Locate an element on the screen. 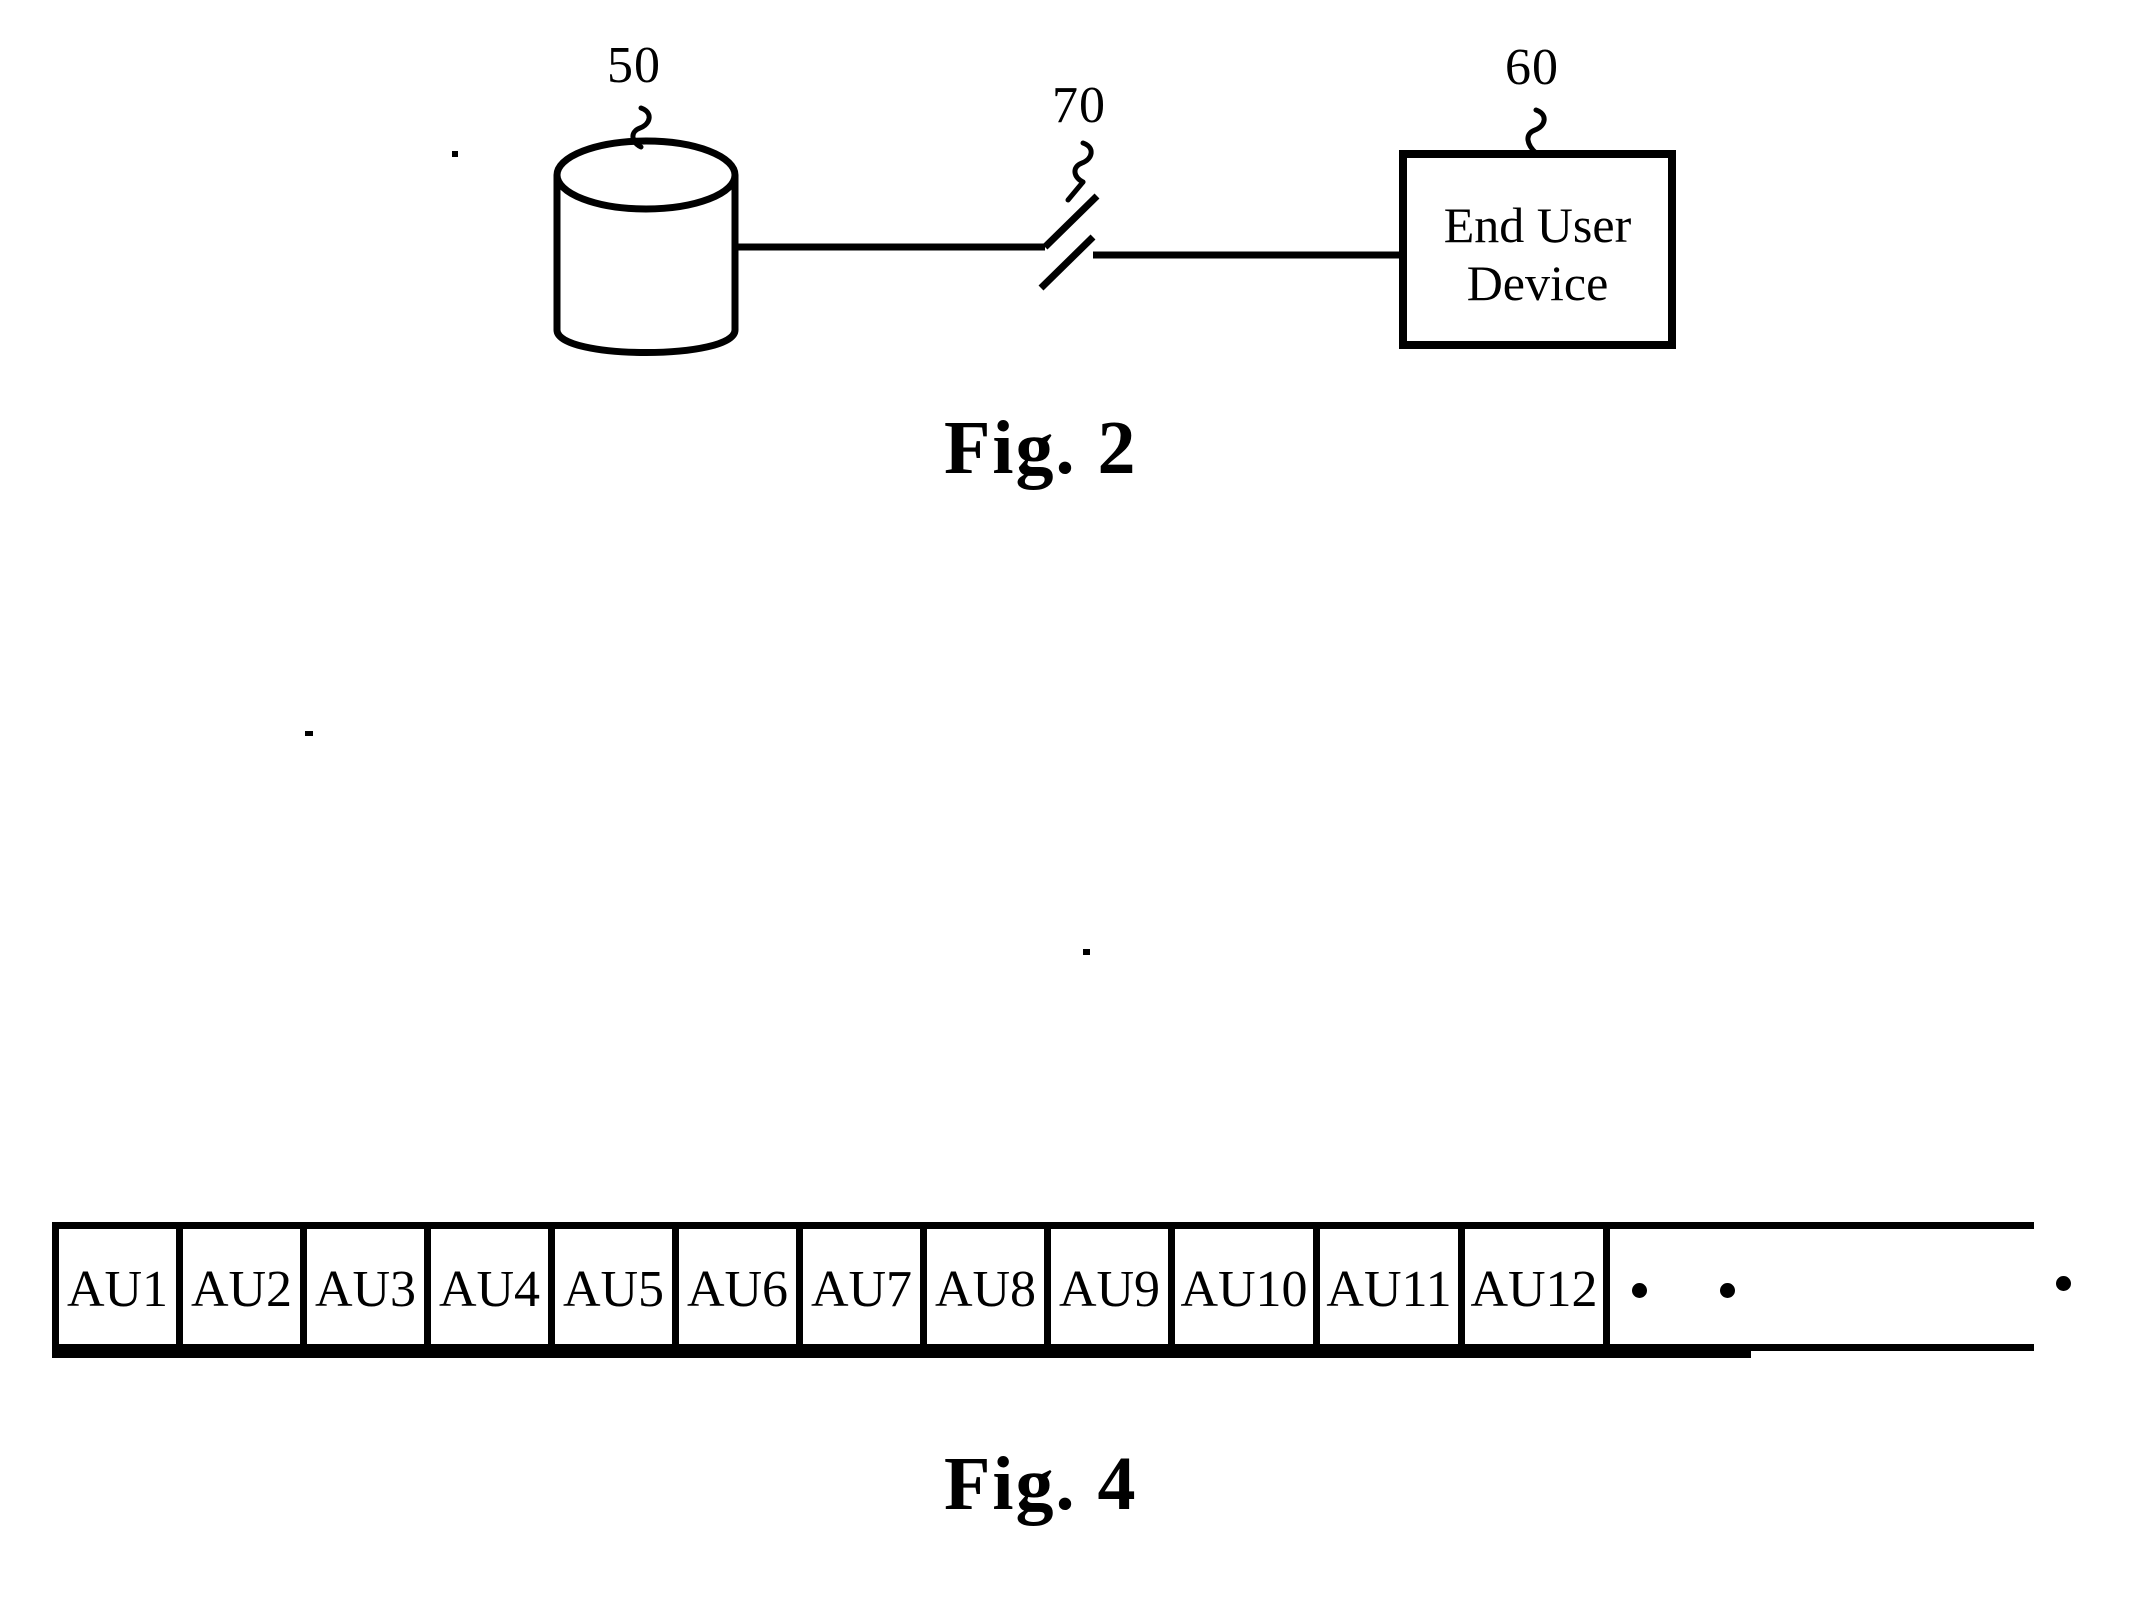  database-cylinder-icon is located at coordinates (646, 246).